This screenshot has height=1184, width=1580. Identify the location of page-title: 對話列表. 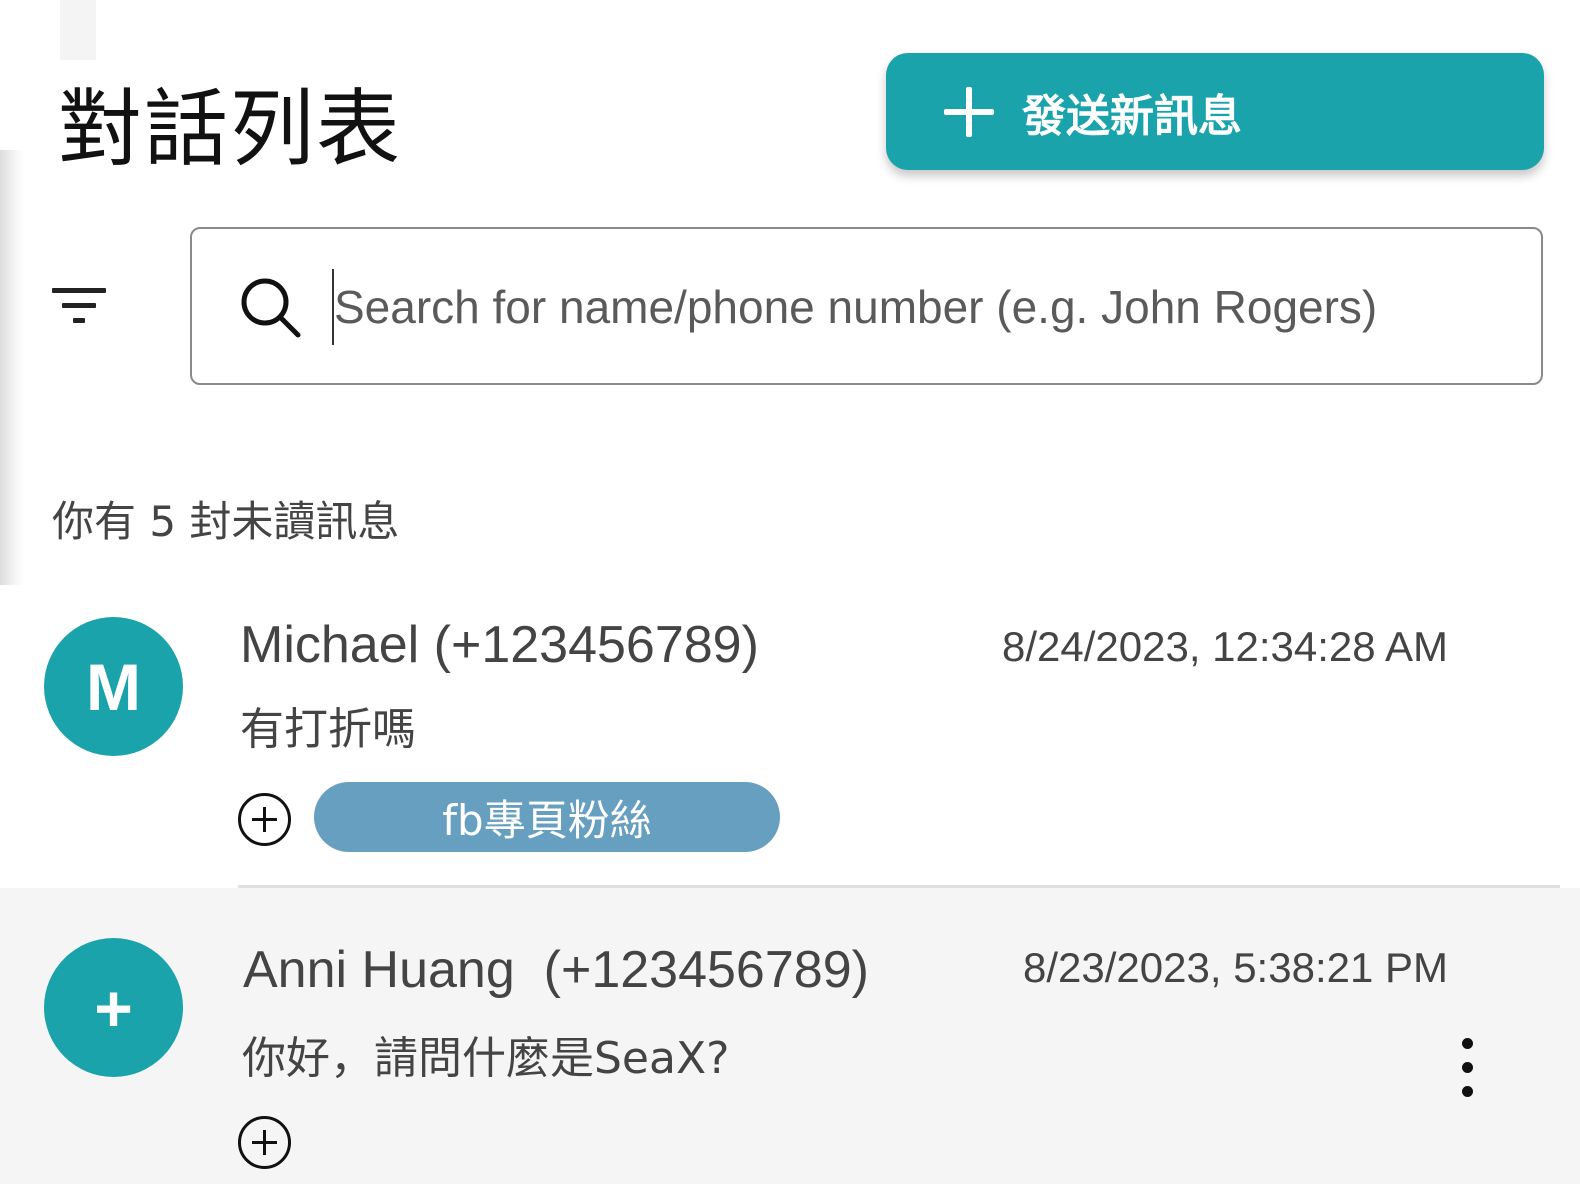
(230, 129).